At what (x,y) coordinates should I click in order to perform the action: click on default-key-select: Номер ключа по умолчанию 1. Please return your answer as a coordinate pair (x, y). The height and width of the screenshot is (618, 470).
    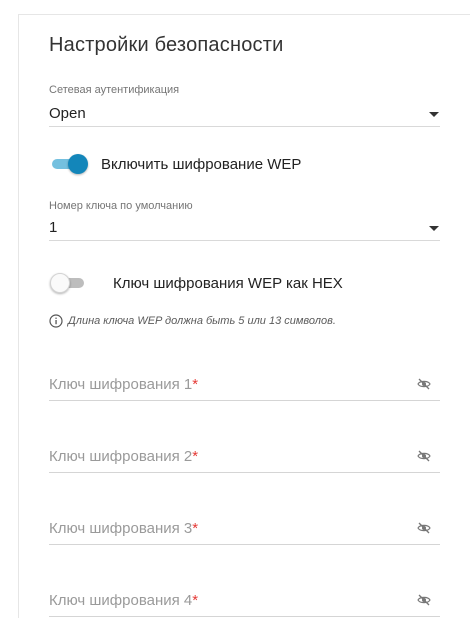
    Looking at the image, I should click on (244, 220).